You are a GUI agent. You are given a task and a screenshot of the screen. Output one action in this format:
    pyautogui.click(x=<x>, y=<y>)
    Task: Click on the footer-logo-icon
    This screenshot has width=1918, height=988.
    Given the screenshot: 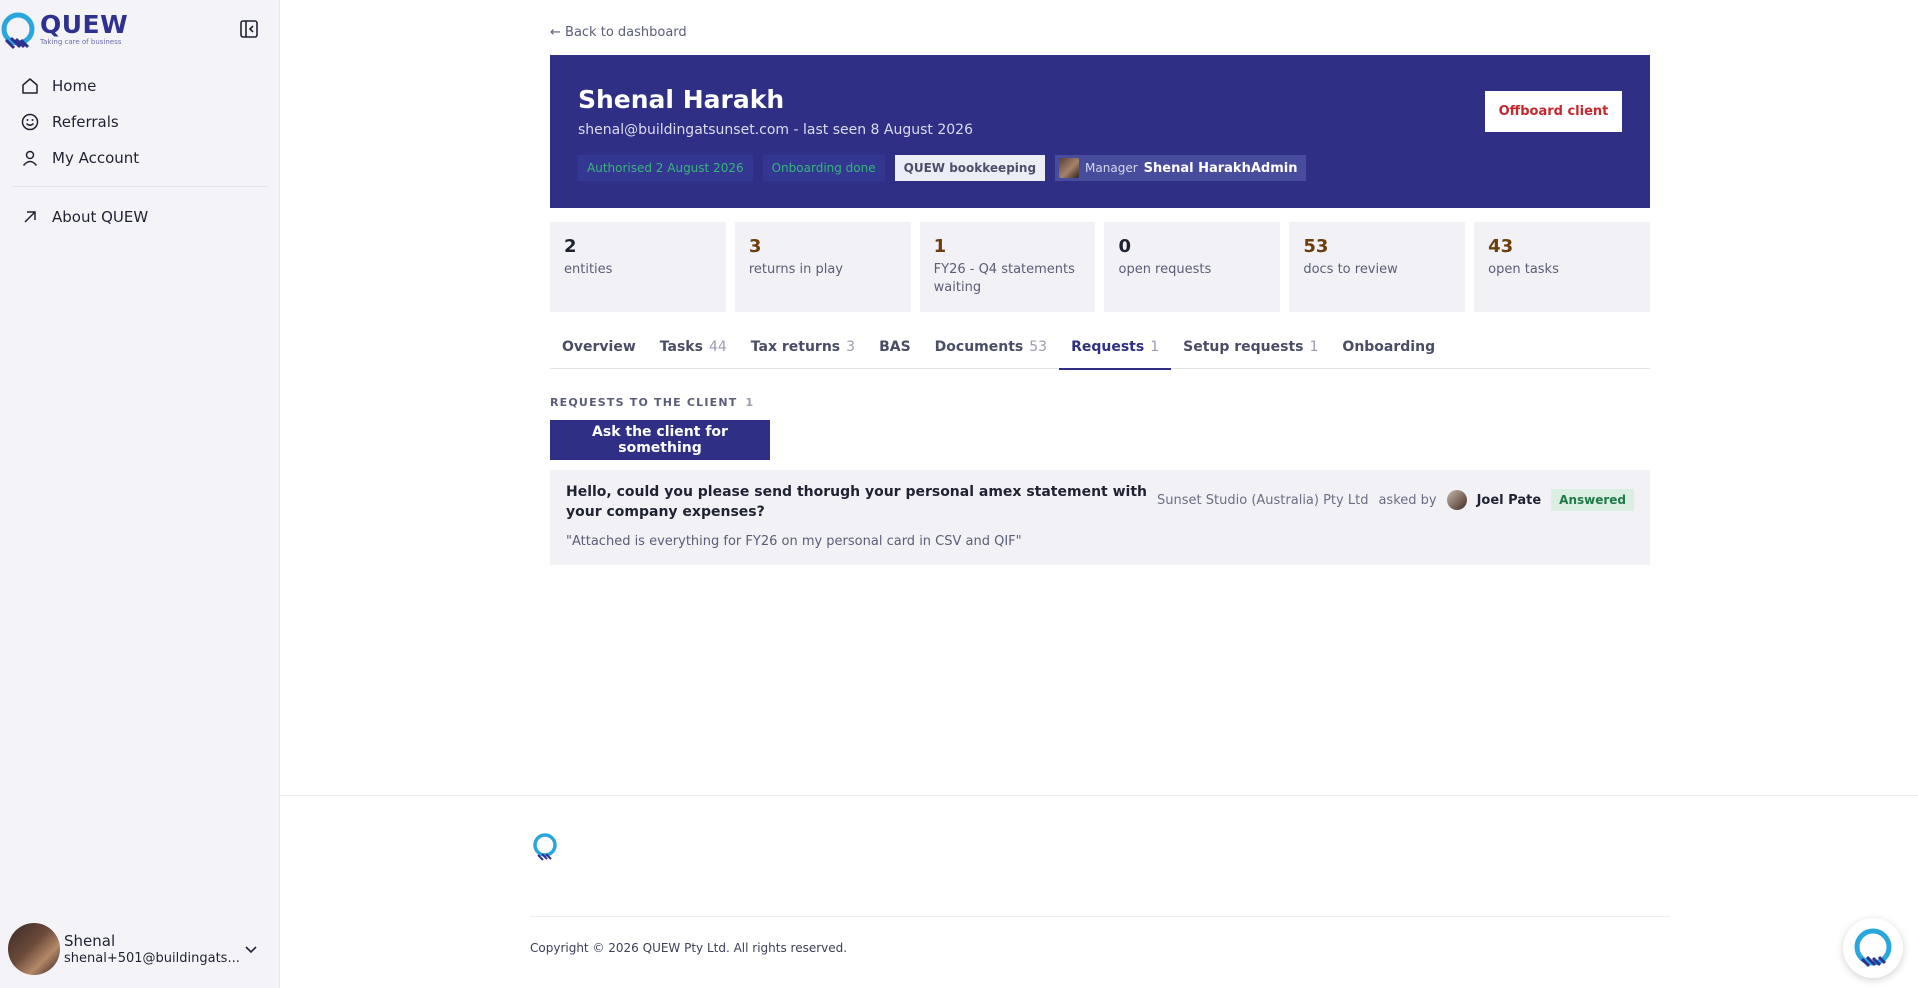 What is the action you would take?
    pyautogui.click(x=545, y=847)
    